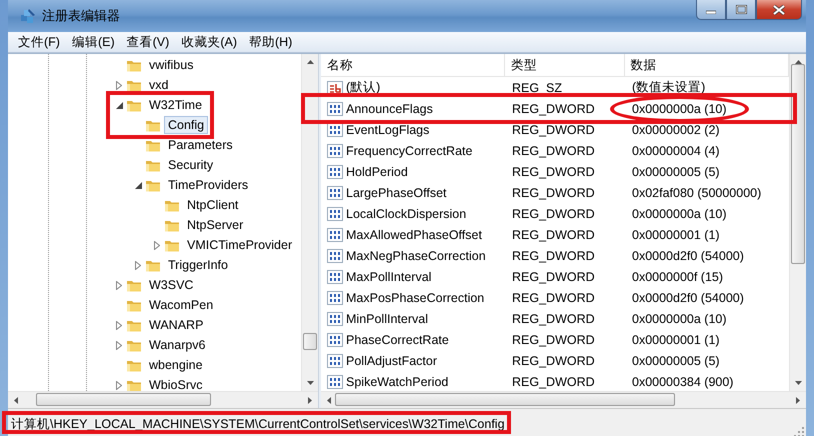 Image resolution: width=814 pixels, height=436 pixels. I want to click on value-data: 0x00000004 (4), so click(676, 151).